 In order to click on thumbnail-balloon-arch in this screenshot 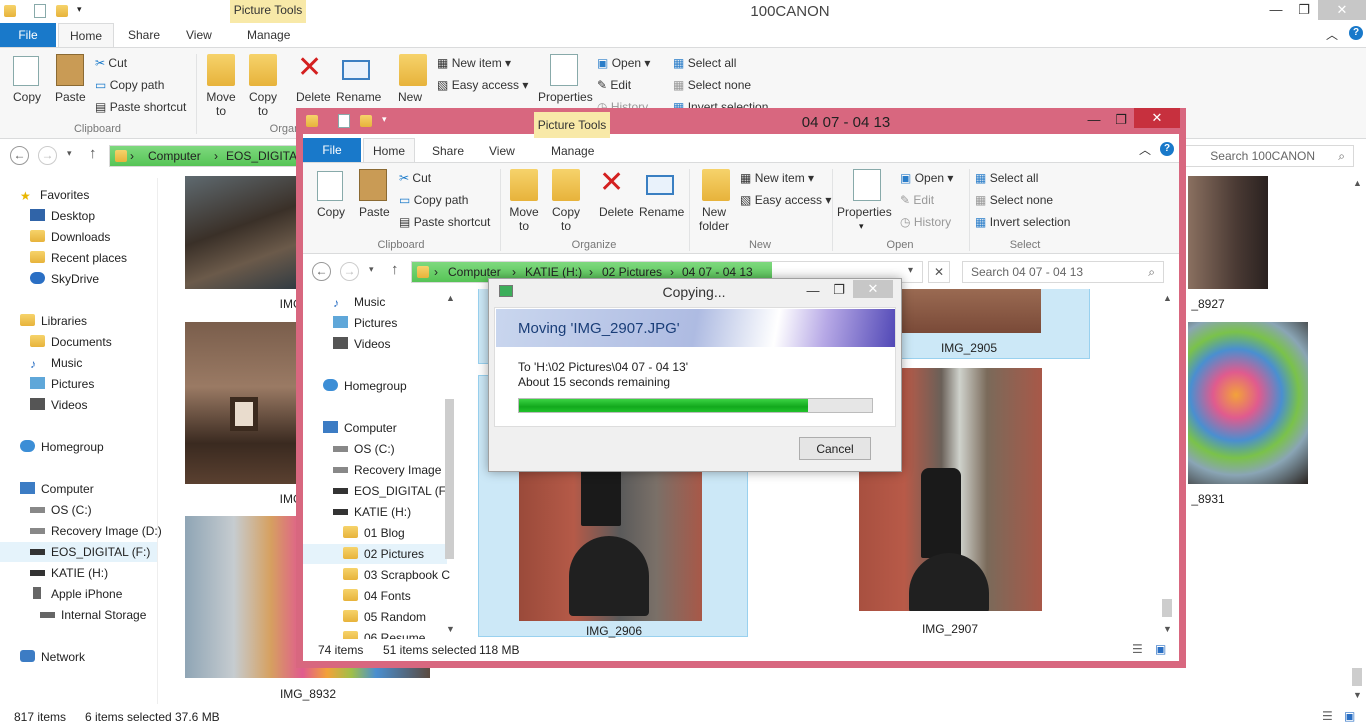, I will do `click(1248, 403)`.